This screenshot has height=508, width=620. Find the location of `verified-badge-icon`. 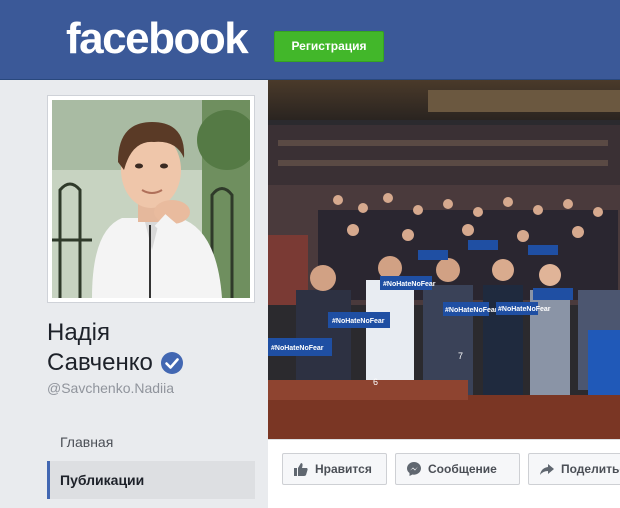

verified-badge-icon is located at coordinates (172, 363).